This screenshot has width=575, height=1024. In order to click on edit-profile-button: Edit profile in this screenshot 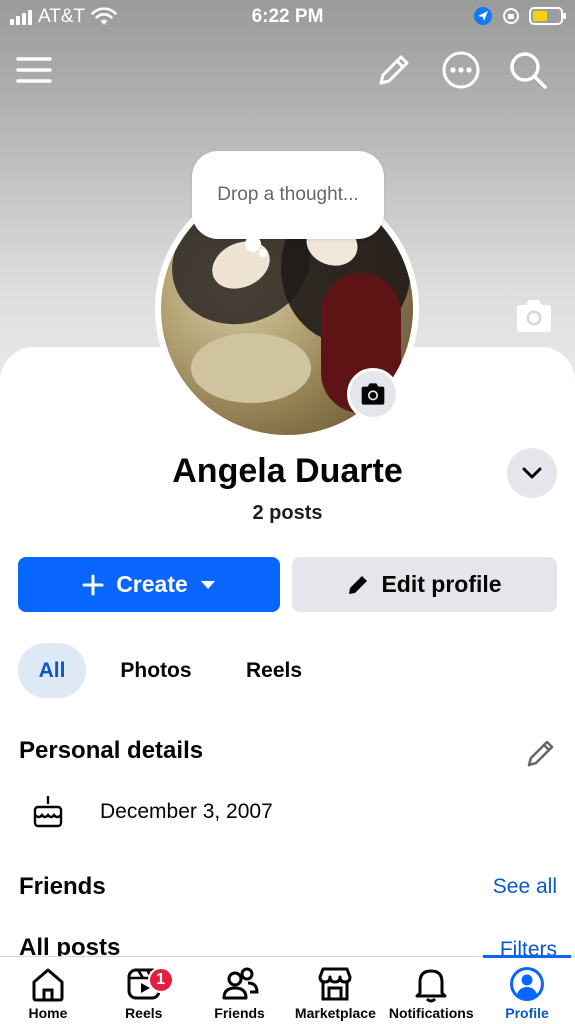, I will do `click(424, 584)`.